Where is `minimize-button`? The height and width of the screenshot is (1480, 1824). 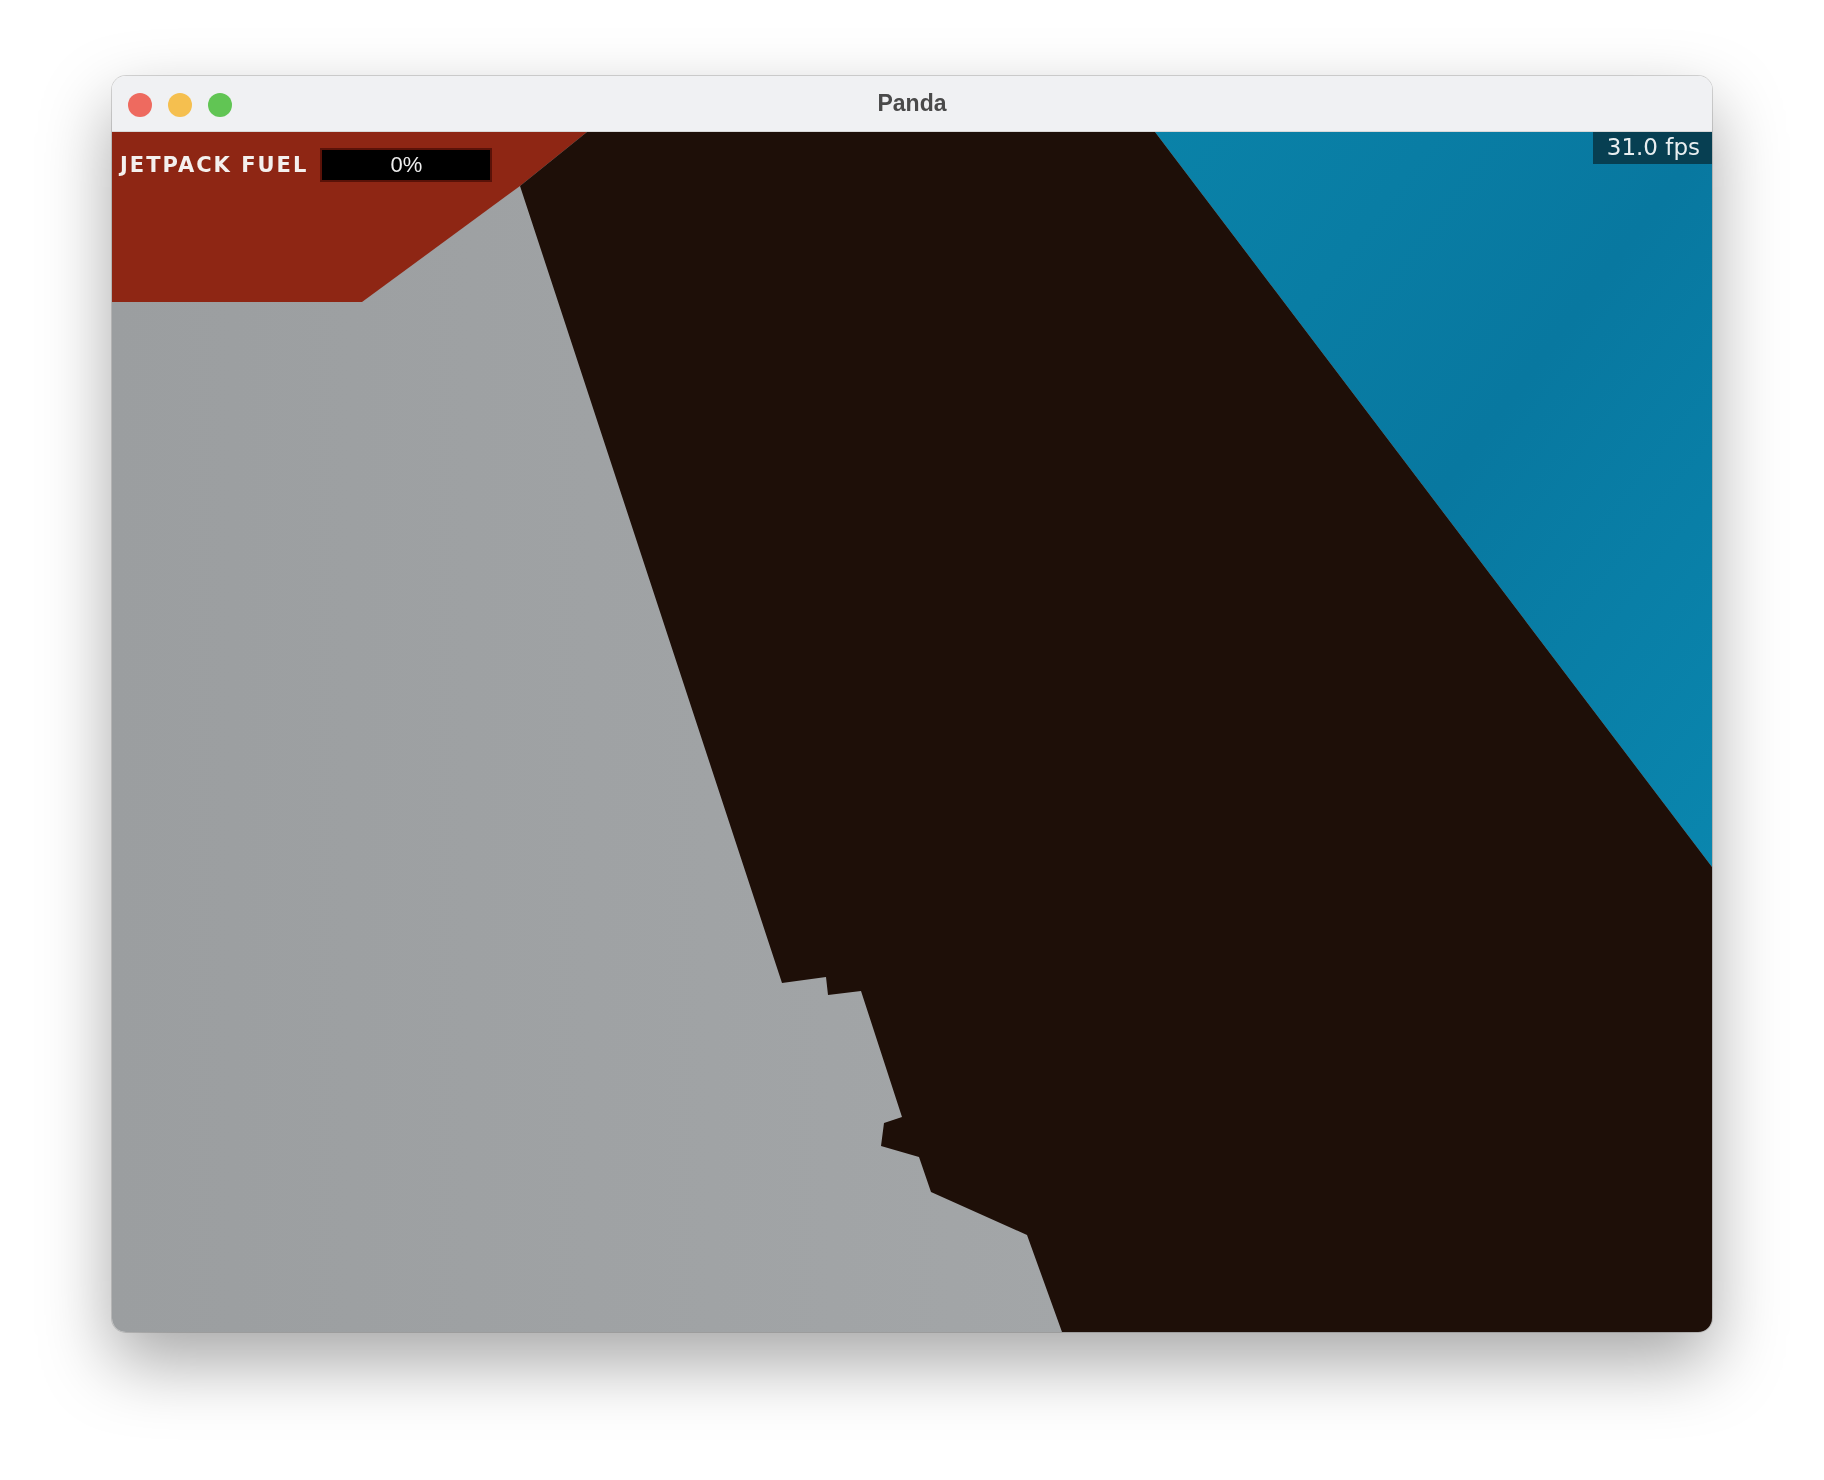
minimize-button is located at coordinates (180, 105).